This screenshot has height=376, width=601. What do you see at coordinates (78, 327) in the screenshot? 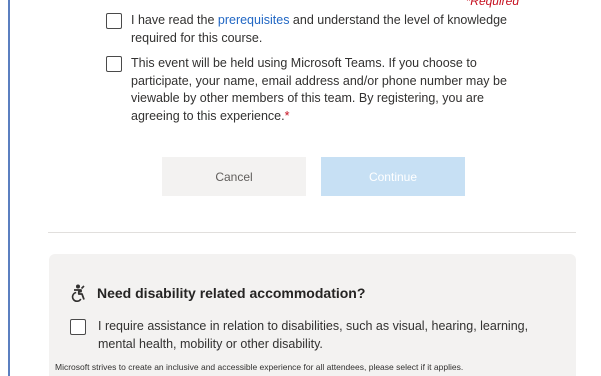
I see `accommodation-checkbox` at bounding box center [78, 327].